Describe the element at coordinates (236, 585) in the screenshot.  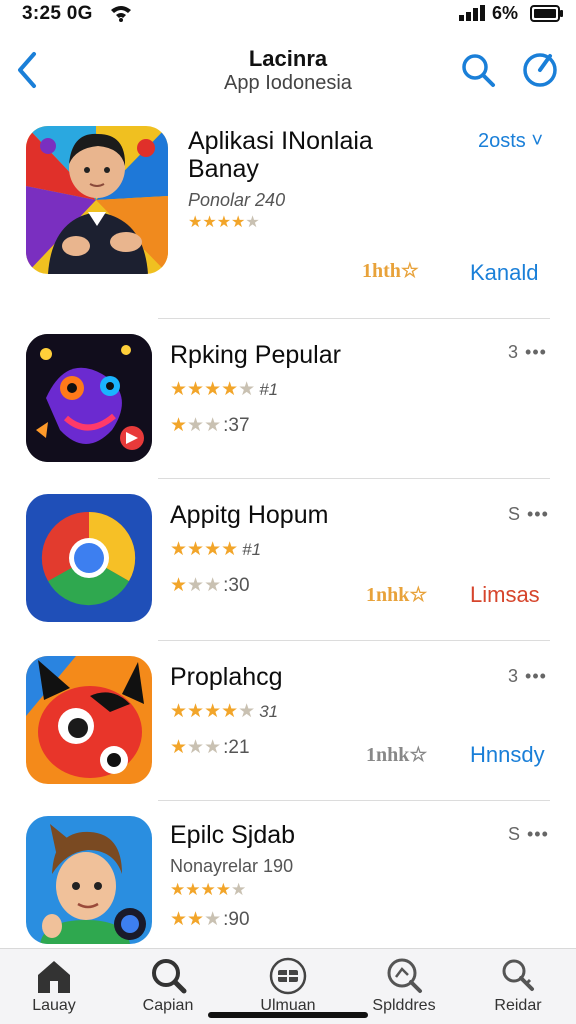
I see `app-review-count: :30` at that location.